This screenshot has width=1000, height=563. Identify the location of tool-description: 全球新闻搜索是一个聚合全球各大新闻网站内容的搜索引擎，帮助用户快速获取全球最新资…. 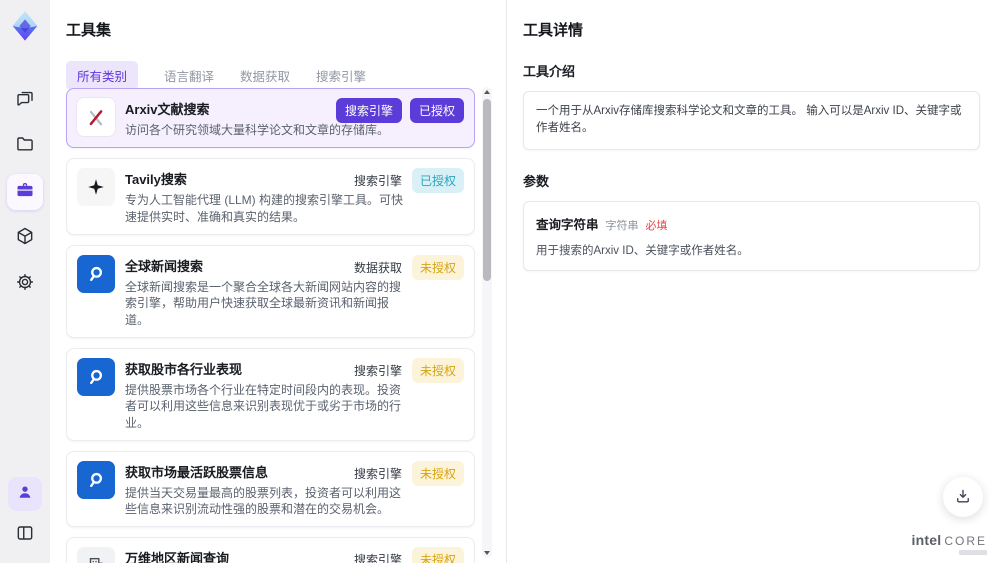
(263, 303).